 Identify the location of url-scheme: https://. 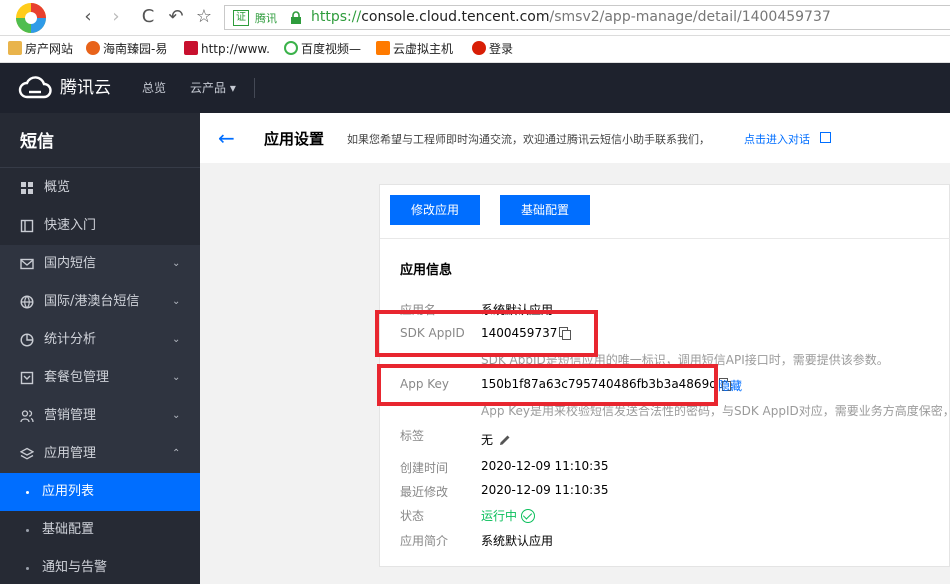
(336, 17).